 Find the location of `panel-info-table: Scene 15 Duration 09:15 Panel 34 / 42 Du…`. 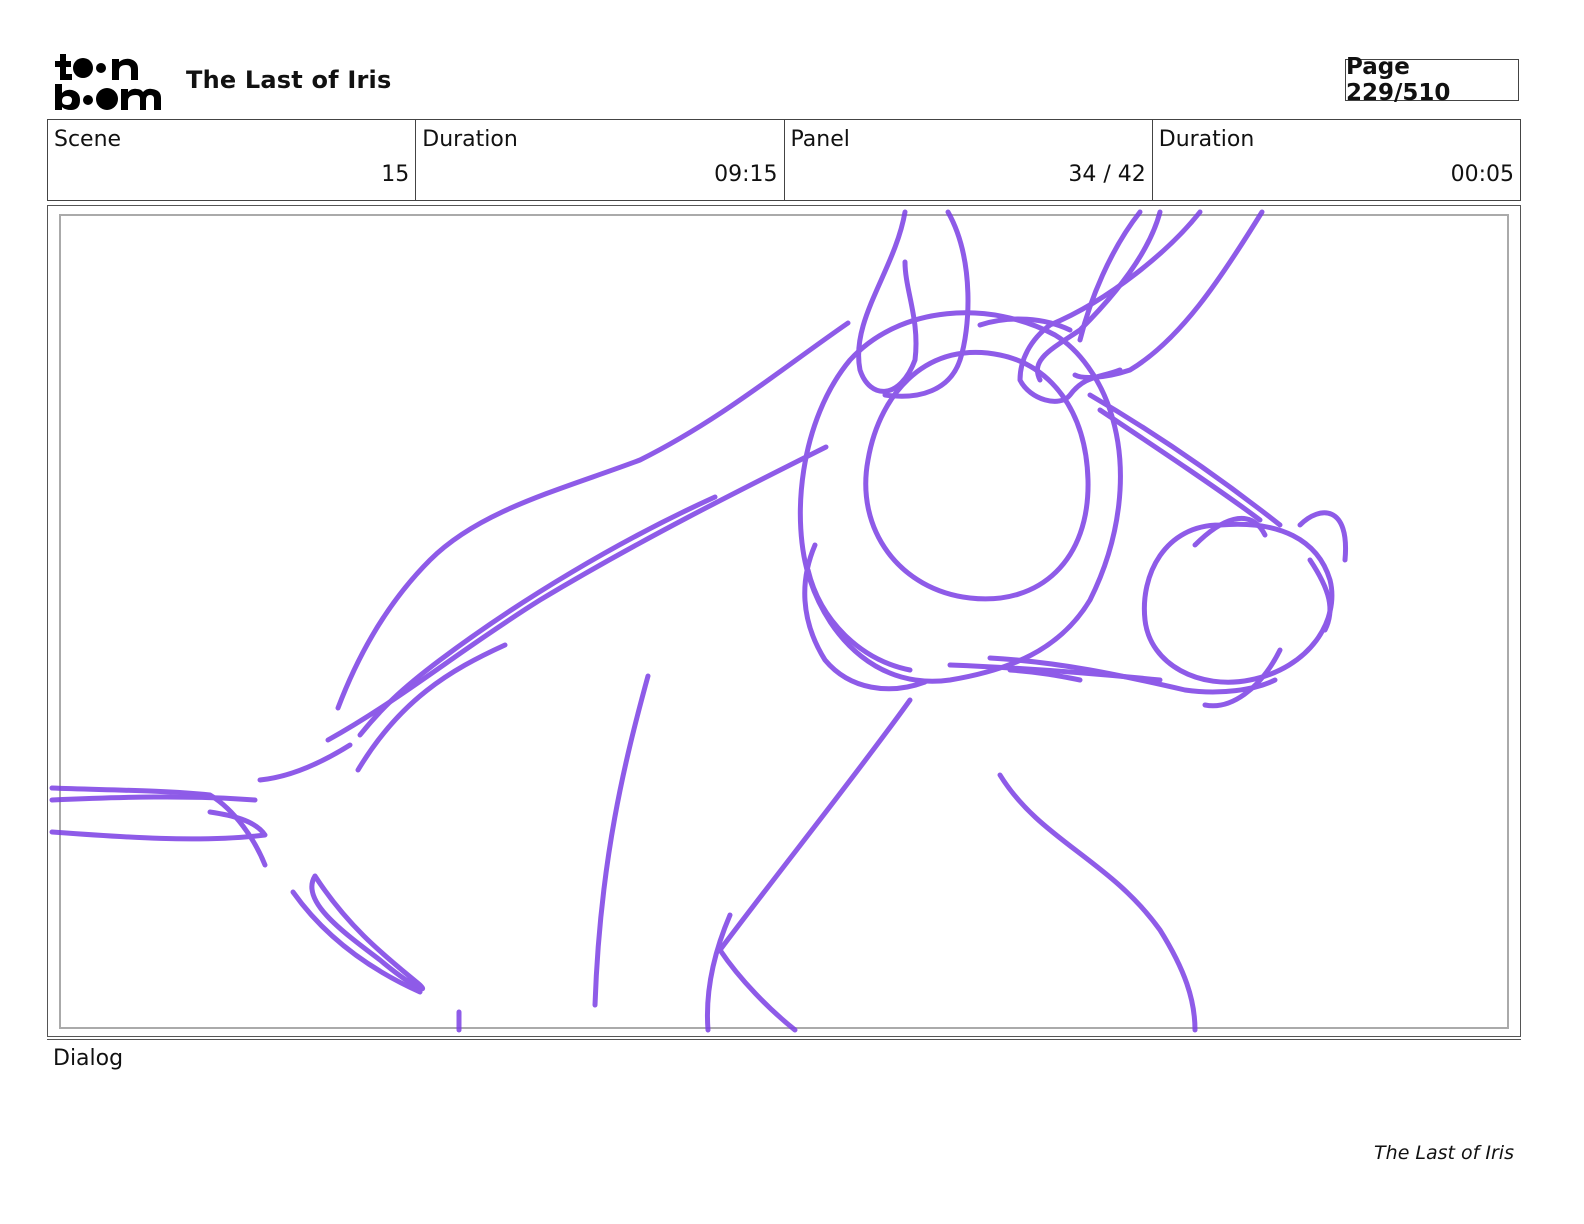

panel-info-table: Scene 15 Duration 09:15 Panel 34 / 42 Du… is located at coordinates (784, 160).